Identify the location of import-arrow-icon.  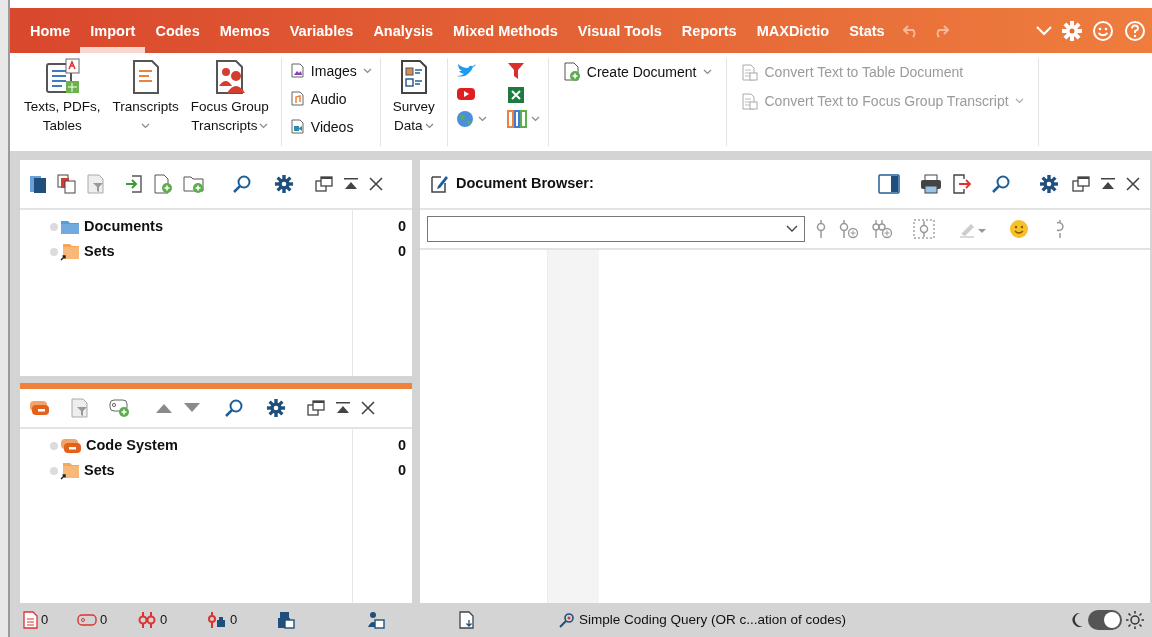
(134, 184).